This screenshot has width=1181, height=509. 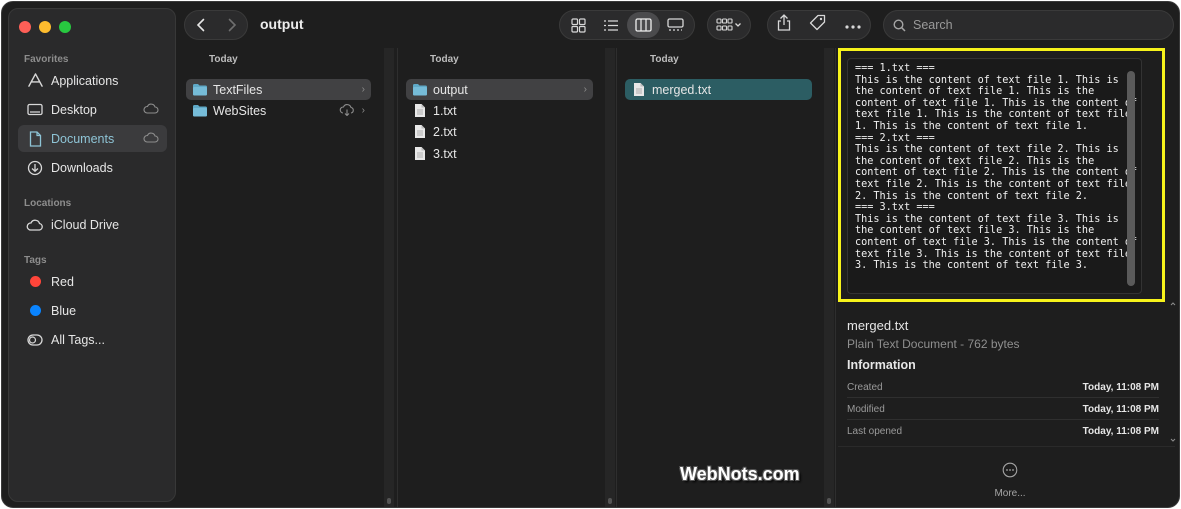 What do you see at coordinates (85, 224) in the screenshot?
I see `sidebar-item-label: iCloud Drive` at bounding box center [85, 224].